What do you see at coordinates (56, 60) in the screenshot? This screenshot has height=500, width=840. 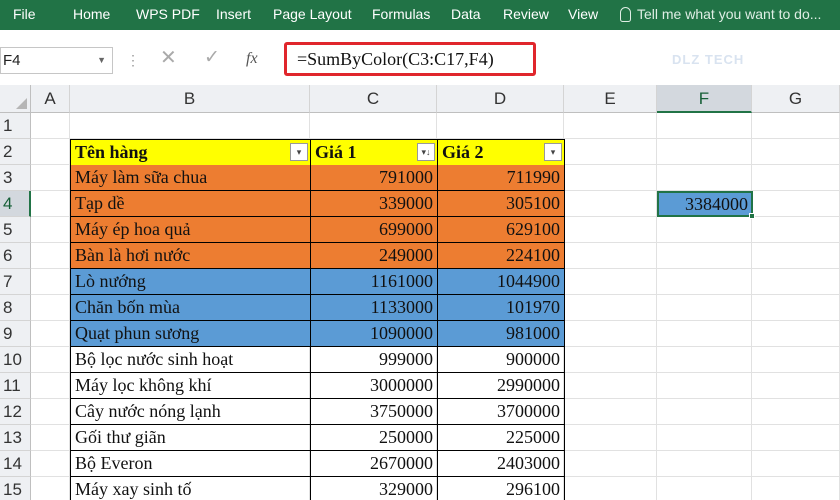 I see `name-box: F4 ▼` at bounding box center [56, 60].